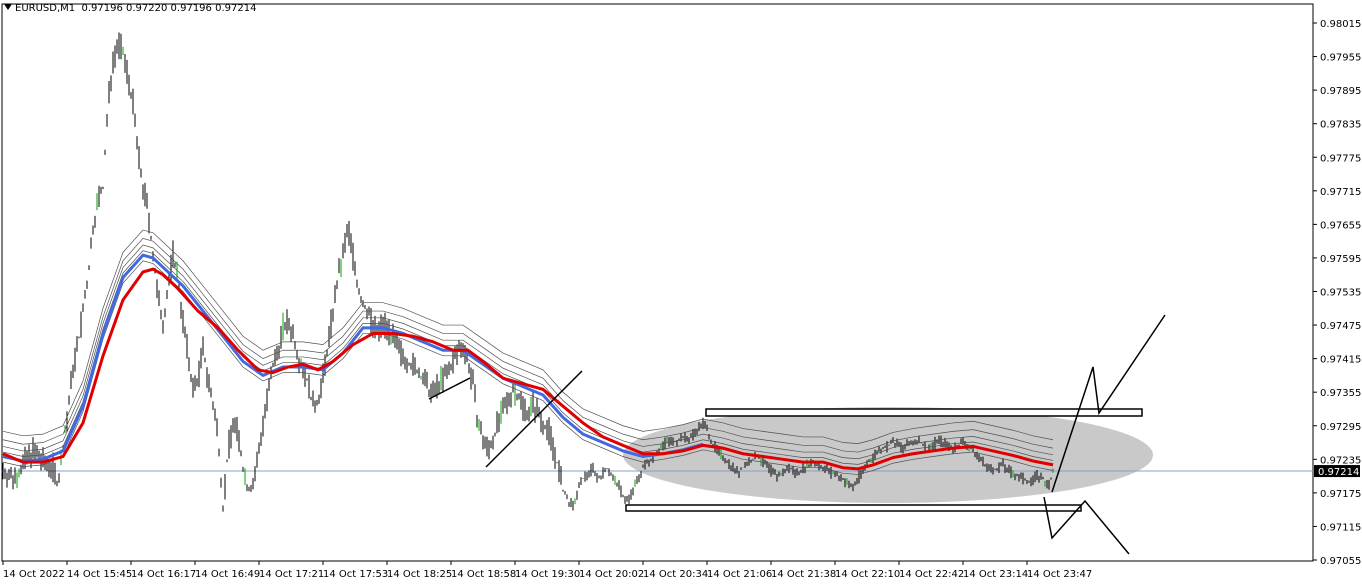 The height and width of the screenshot is (588, 1362). I want to click on current-price-label: 0.97214, so click(1338, 472).